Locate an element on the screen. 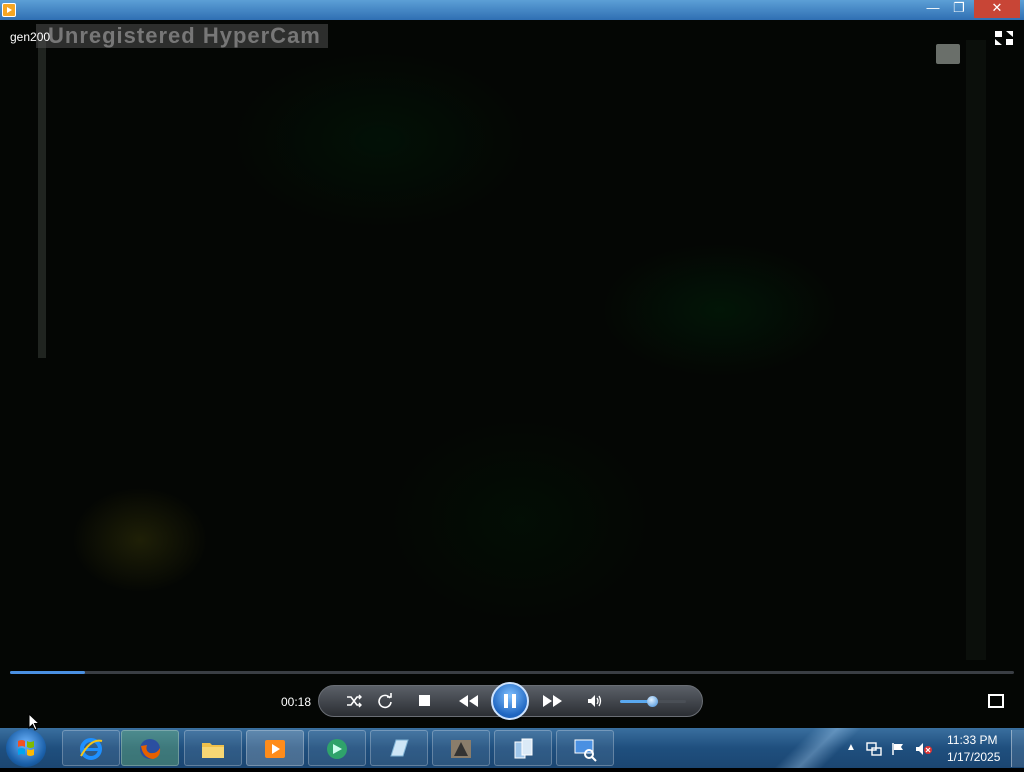  minimize-button: — is located at coordinates (933, 9).